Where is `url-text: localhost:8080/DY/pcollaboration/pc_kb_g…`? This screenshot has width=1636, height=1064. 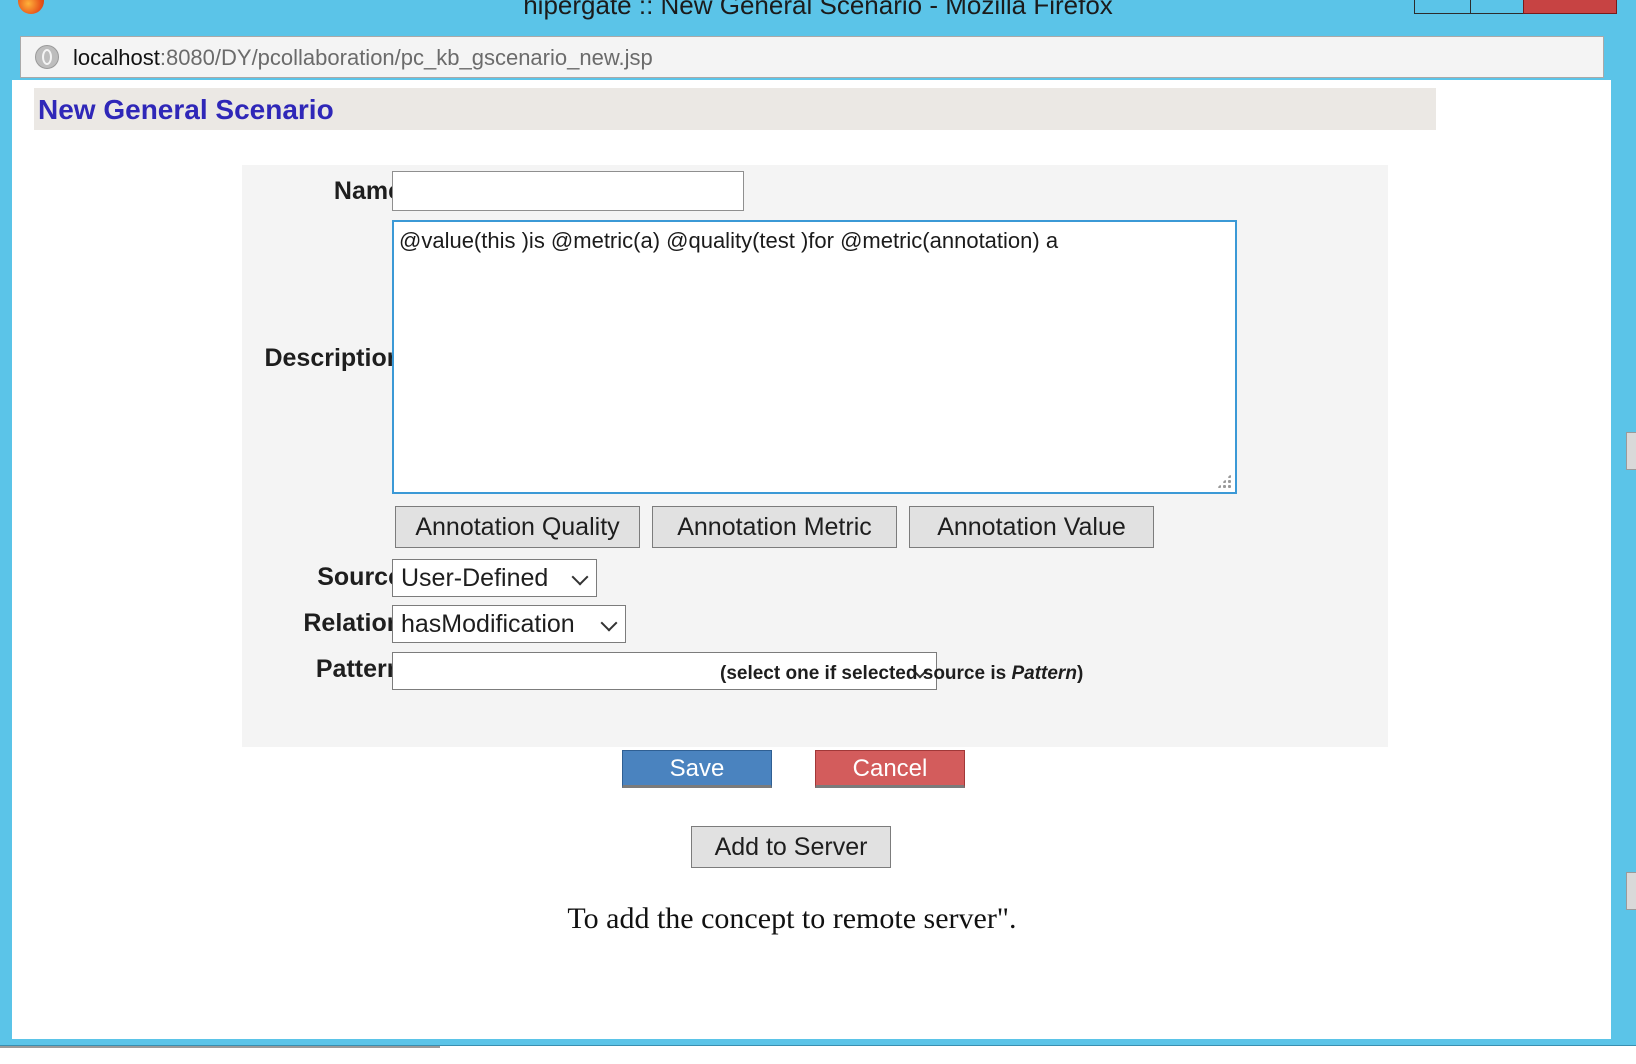
url-text: localhost:8080/DY/pcollaboration/pc_kb_g… is located at coordinates (363, 58).